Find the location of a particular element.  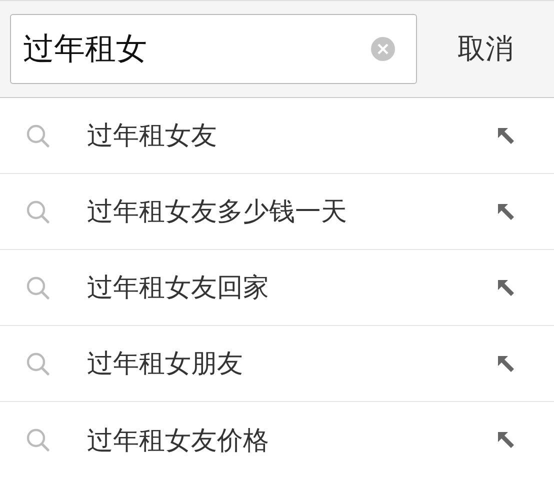

suggestion-item: 过年租女友价格 is located at coordinates (291, 440).